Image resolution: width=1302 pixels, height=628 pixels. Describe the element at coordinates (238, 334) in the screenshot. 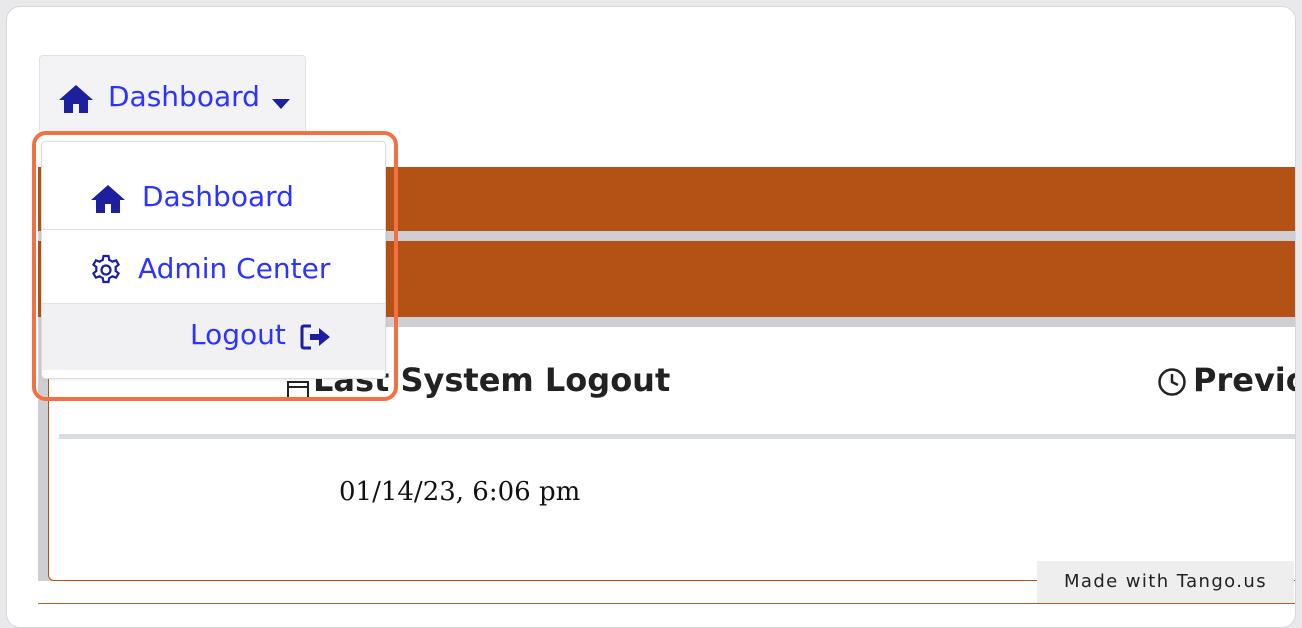

I see `menu-item-logout-label: Logout` at that location.